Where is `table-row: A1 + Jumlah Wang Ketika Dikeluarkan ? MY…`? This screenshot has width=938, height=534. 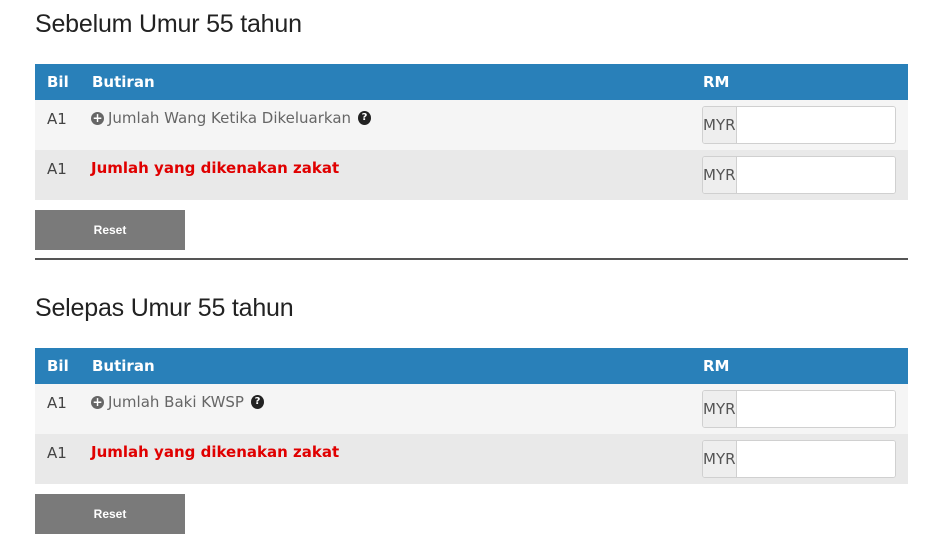 table-row: A1 + Jumlah Wang Ketika Dikeluarkan ? MY… is located at coordinates (471, 125).